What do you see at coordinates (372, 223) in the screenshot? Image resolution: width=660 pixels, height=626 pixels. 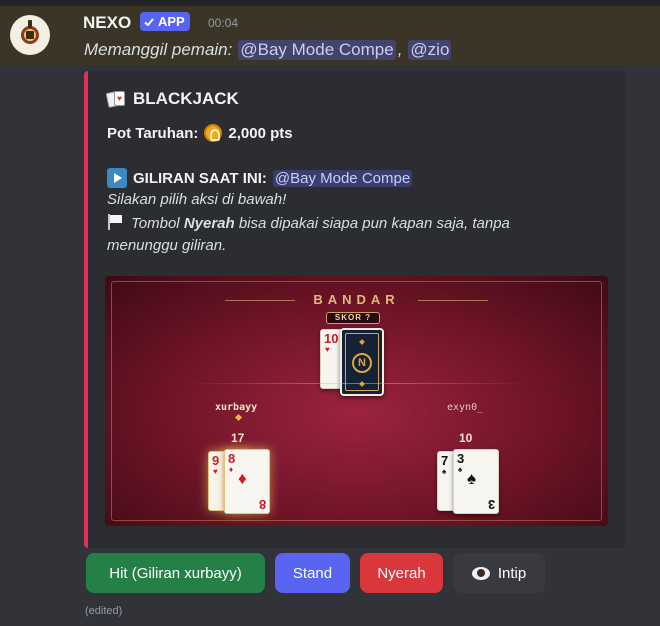 I see `note-rest: bisa dipakai siapa pun kapan saja, tanpa` at bounding box center [372, 223].